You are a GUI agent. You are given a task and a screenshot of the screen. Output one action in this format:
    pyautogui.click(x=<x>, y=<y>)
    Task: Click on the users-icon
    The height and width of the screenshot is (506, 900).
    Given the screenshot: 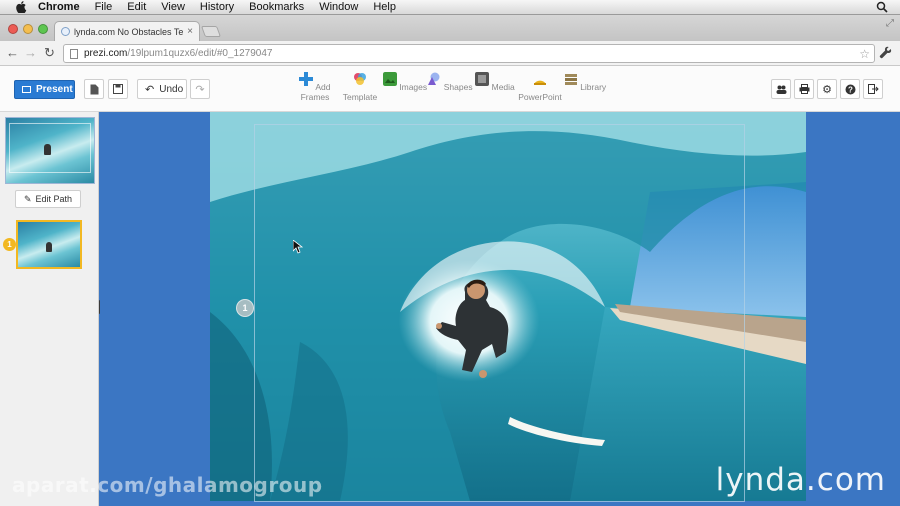 What is the action you would take?
    pyautogui.click(x=781, y=89)
    